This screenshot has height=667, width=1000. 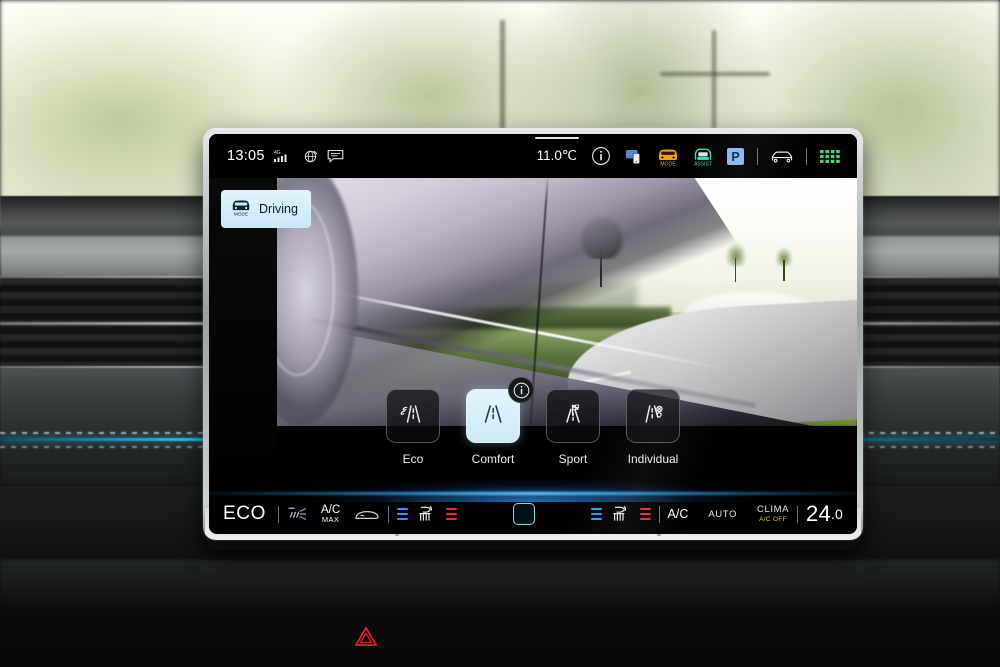 What do you see at coordinates (244, 514) in the screenshot?
I see `eco-button: ECO` at bounding box center [244, 514].